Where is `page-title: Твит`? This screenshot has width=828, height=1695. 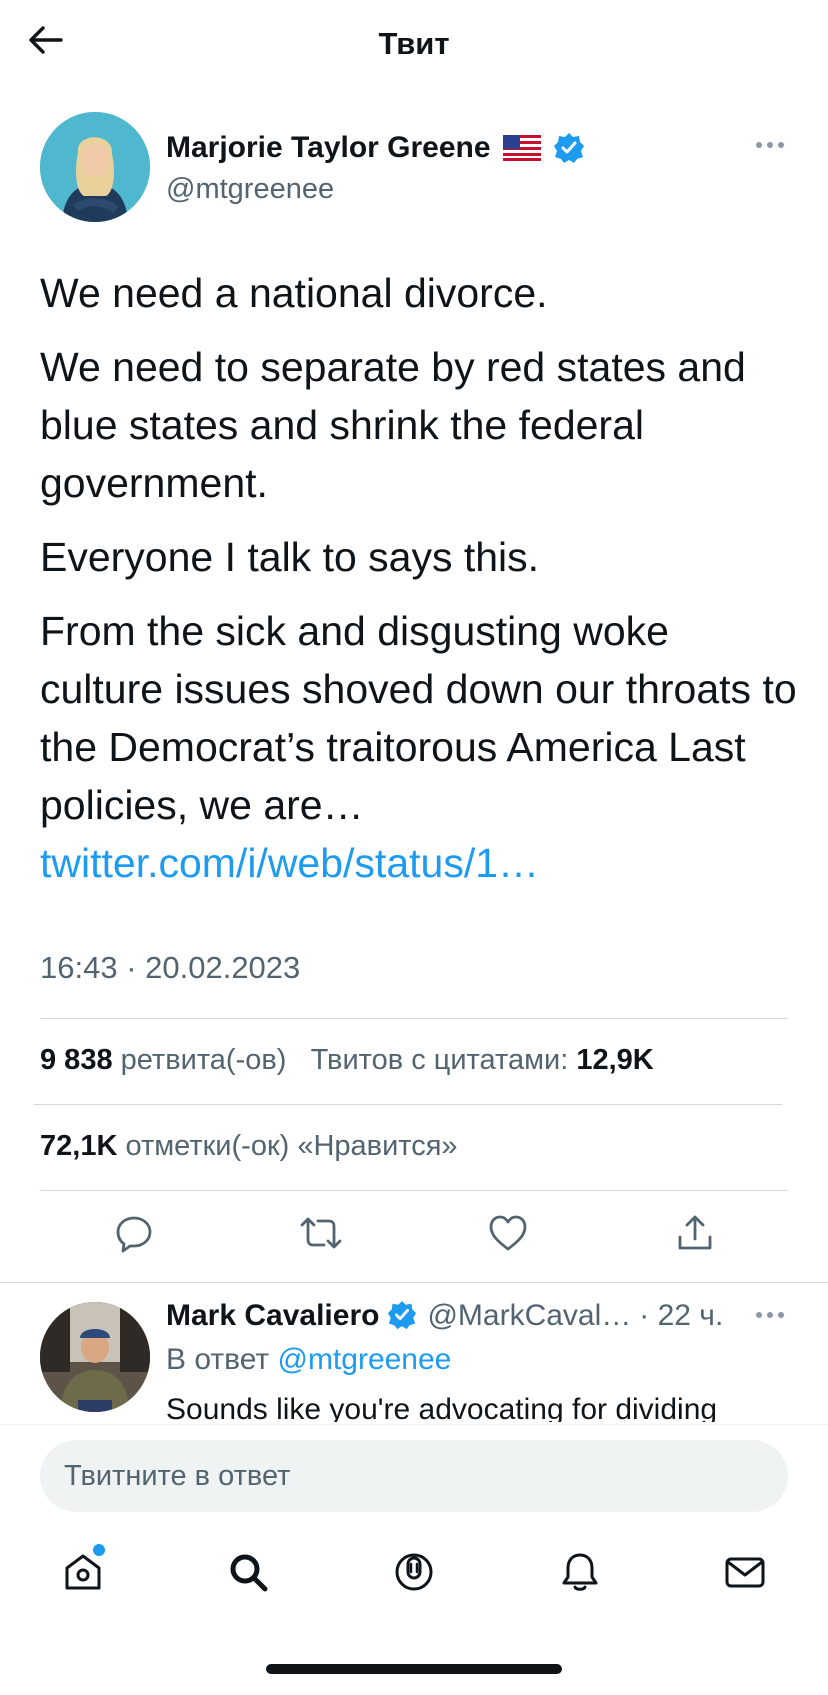
page-title: Твит is located at coordinates (414, 43).